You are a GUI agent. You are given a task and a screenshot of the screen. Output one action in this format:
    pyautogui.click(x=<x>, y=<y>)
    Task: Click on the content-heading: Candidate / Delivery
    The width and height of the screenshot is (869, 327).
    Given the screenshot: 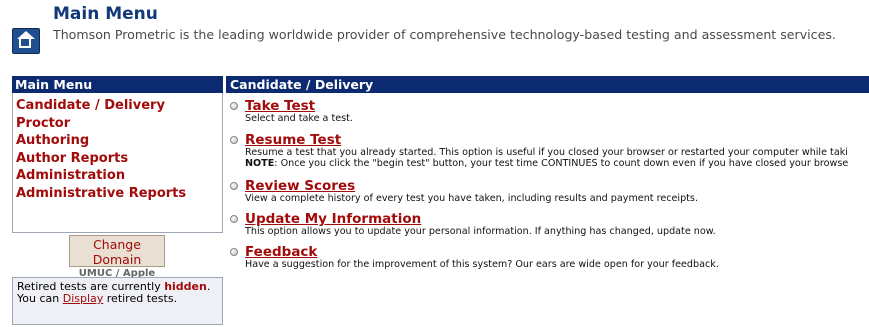 What is the action you would take?
    pyautogui.click(x=547, y=84)
    